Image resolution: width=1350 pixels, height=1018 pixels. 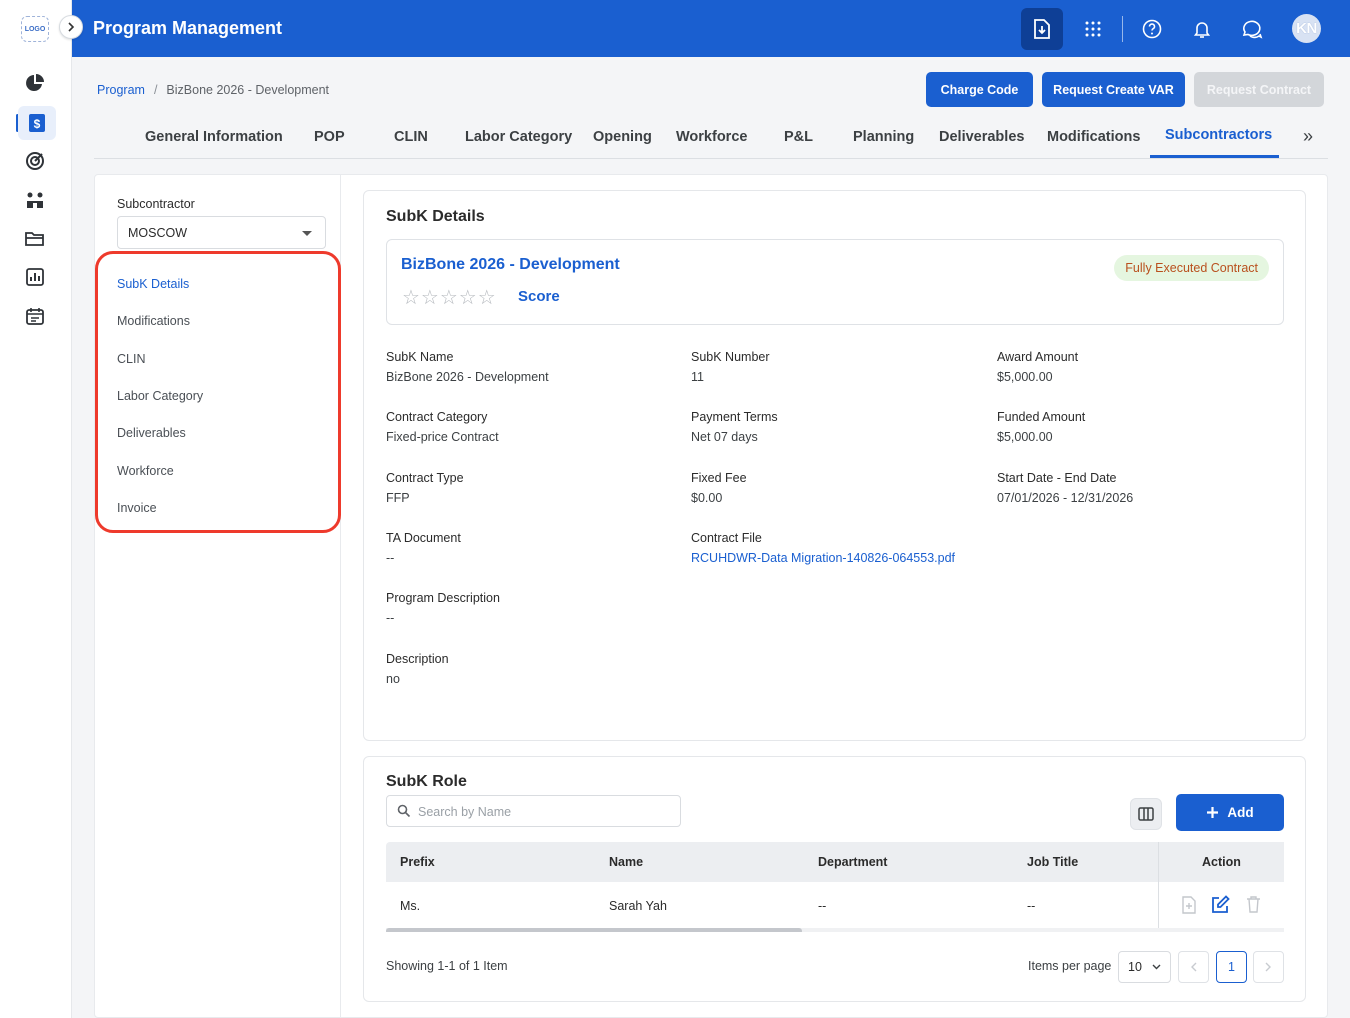 I want to click on pagination-summary: Showing 1-1 of 1 Item, so click(x=447, y=966).